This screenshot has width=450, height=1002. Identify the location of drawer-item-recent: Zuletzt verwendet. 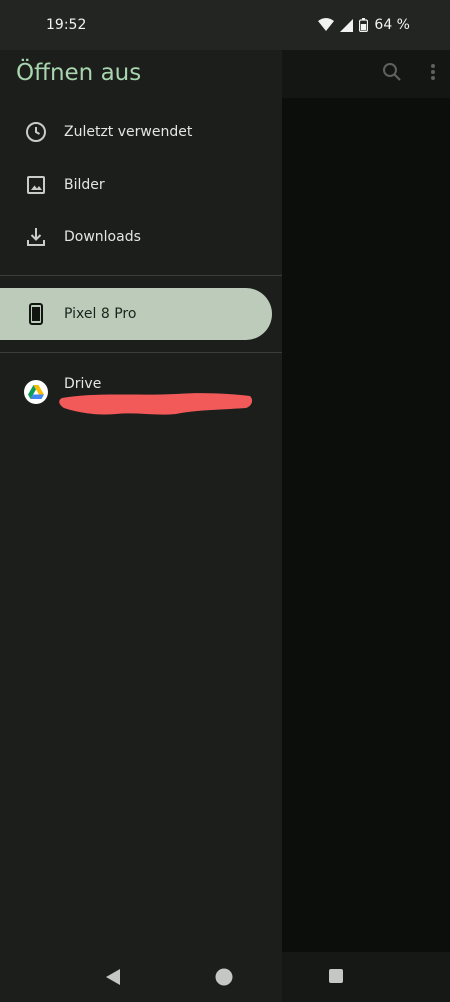
(136, 132).